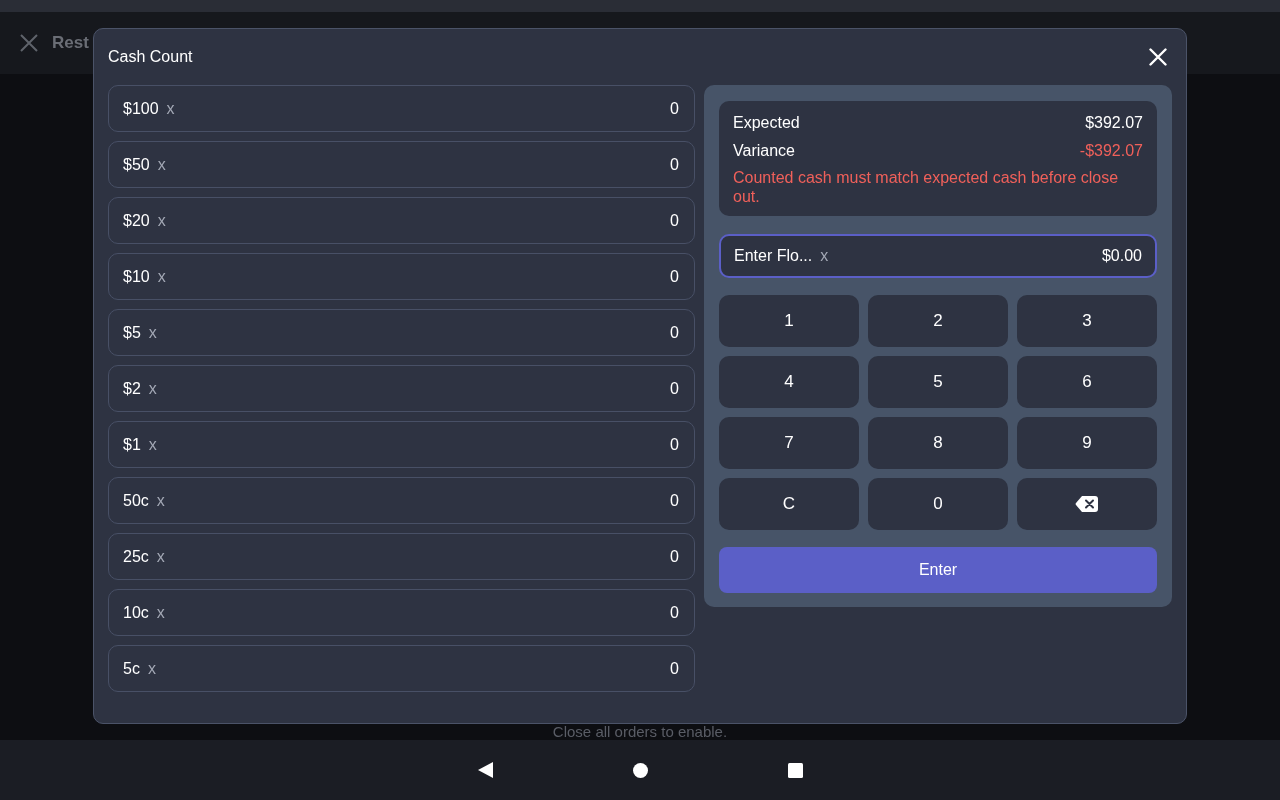 The height and width of the screenshot is (800, 1280). What do you see at coordinates (789, 382) in the screenshot?
I see `keypad-key: 4` at bounding box center [789, 382].